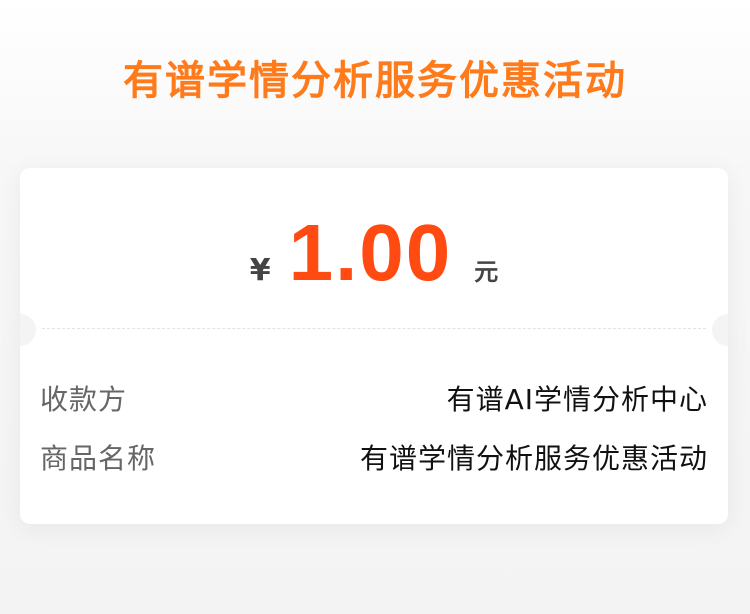  I want to click on amount-value: 1.00, so click(370, 252).